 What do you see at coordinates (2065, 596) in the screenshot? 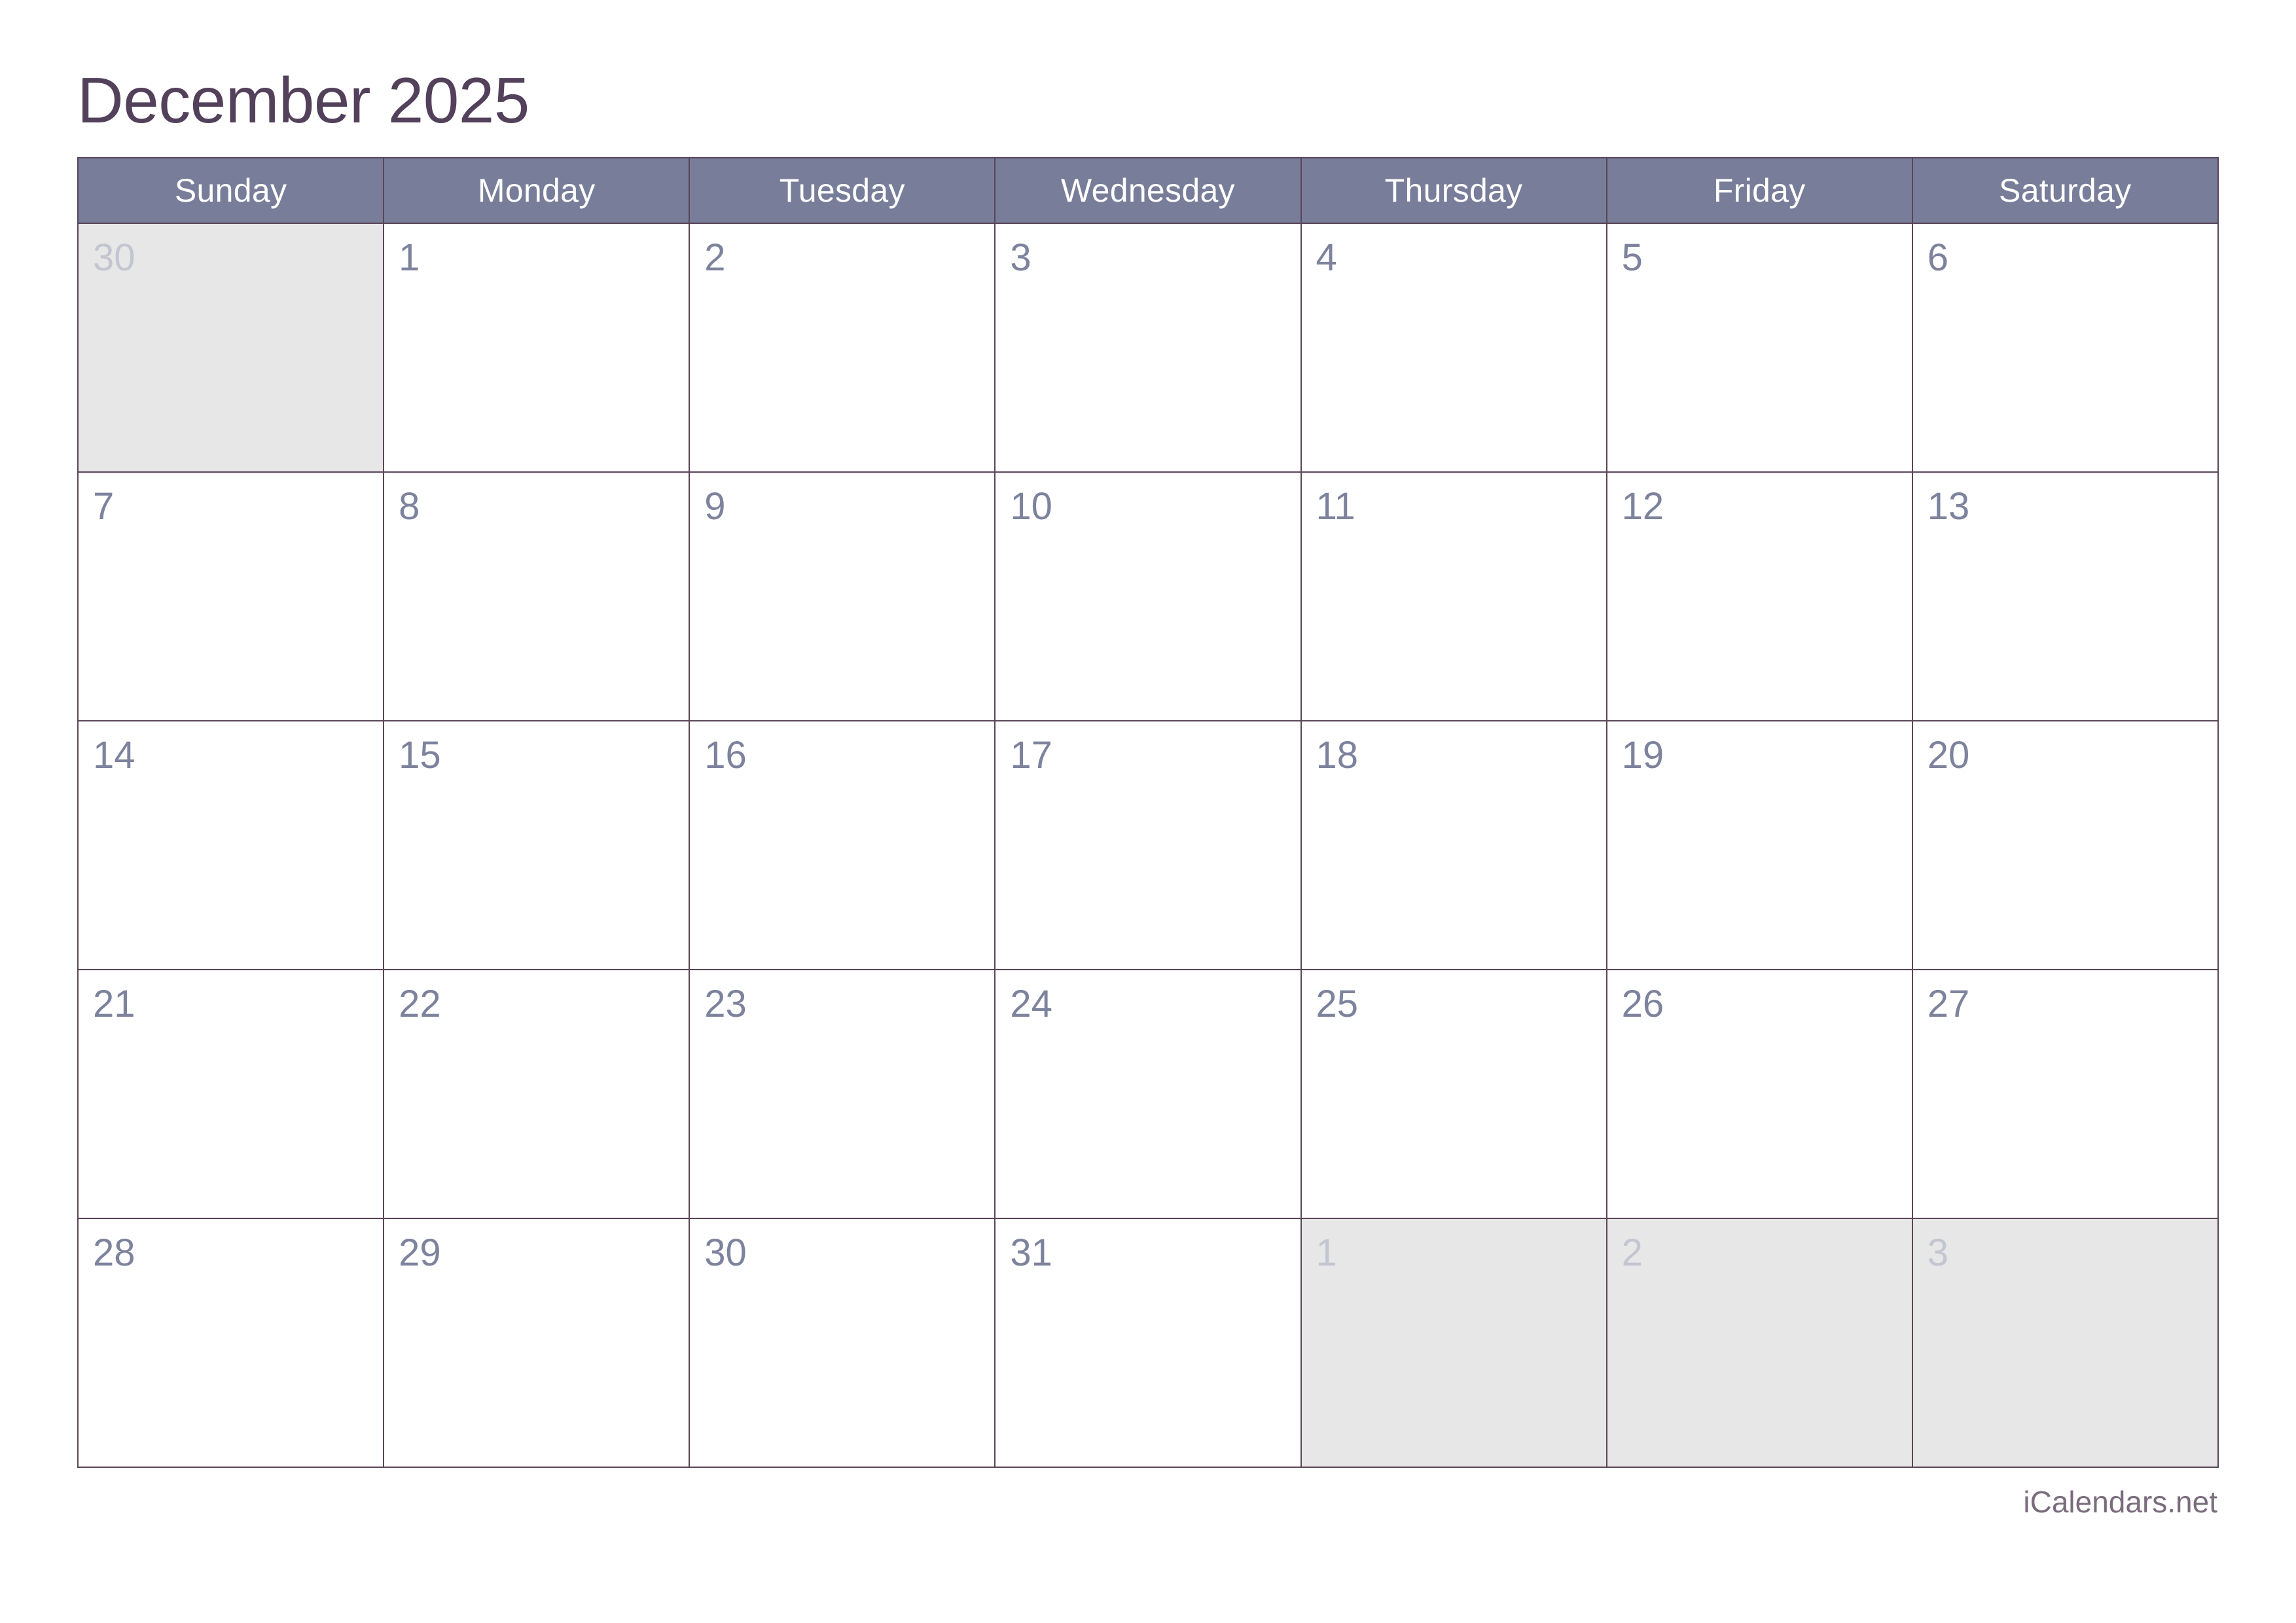
I see `calendar-day-cell: 13` at bounding box center [2065, 596].